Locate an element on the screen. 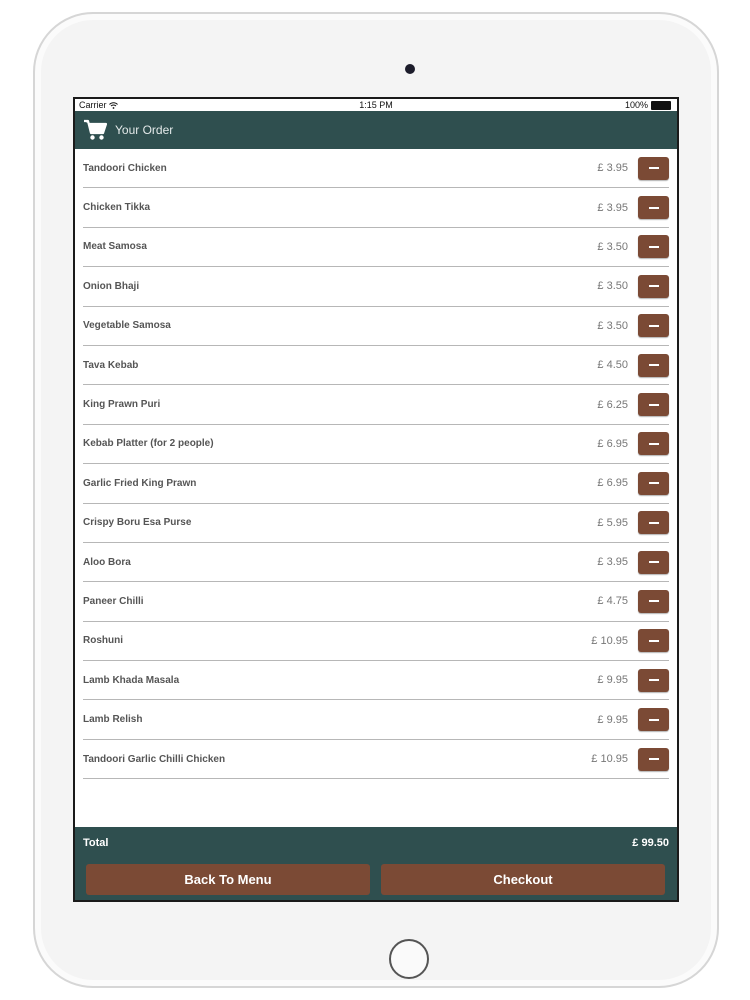  item-price: £ 4.75 is located at coordinates (612, 601).